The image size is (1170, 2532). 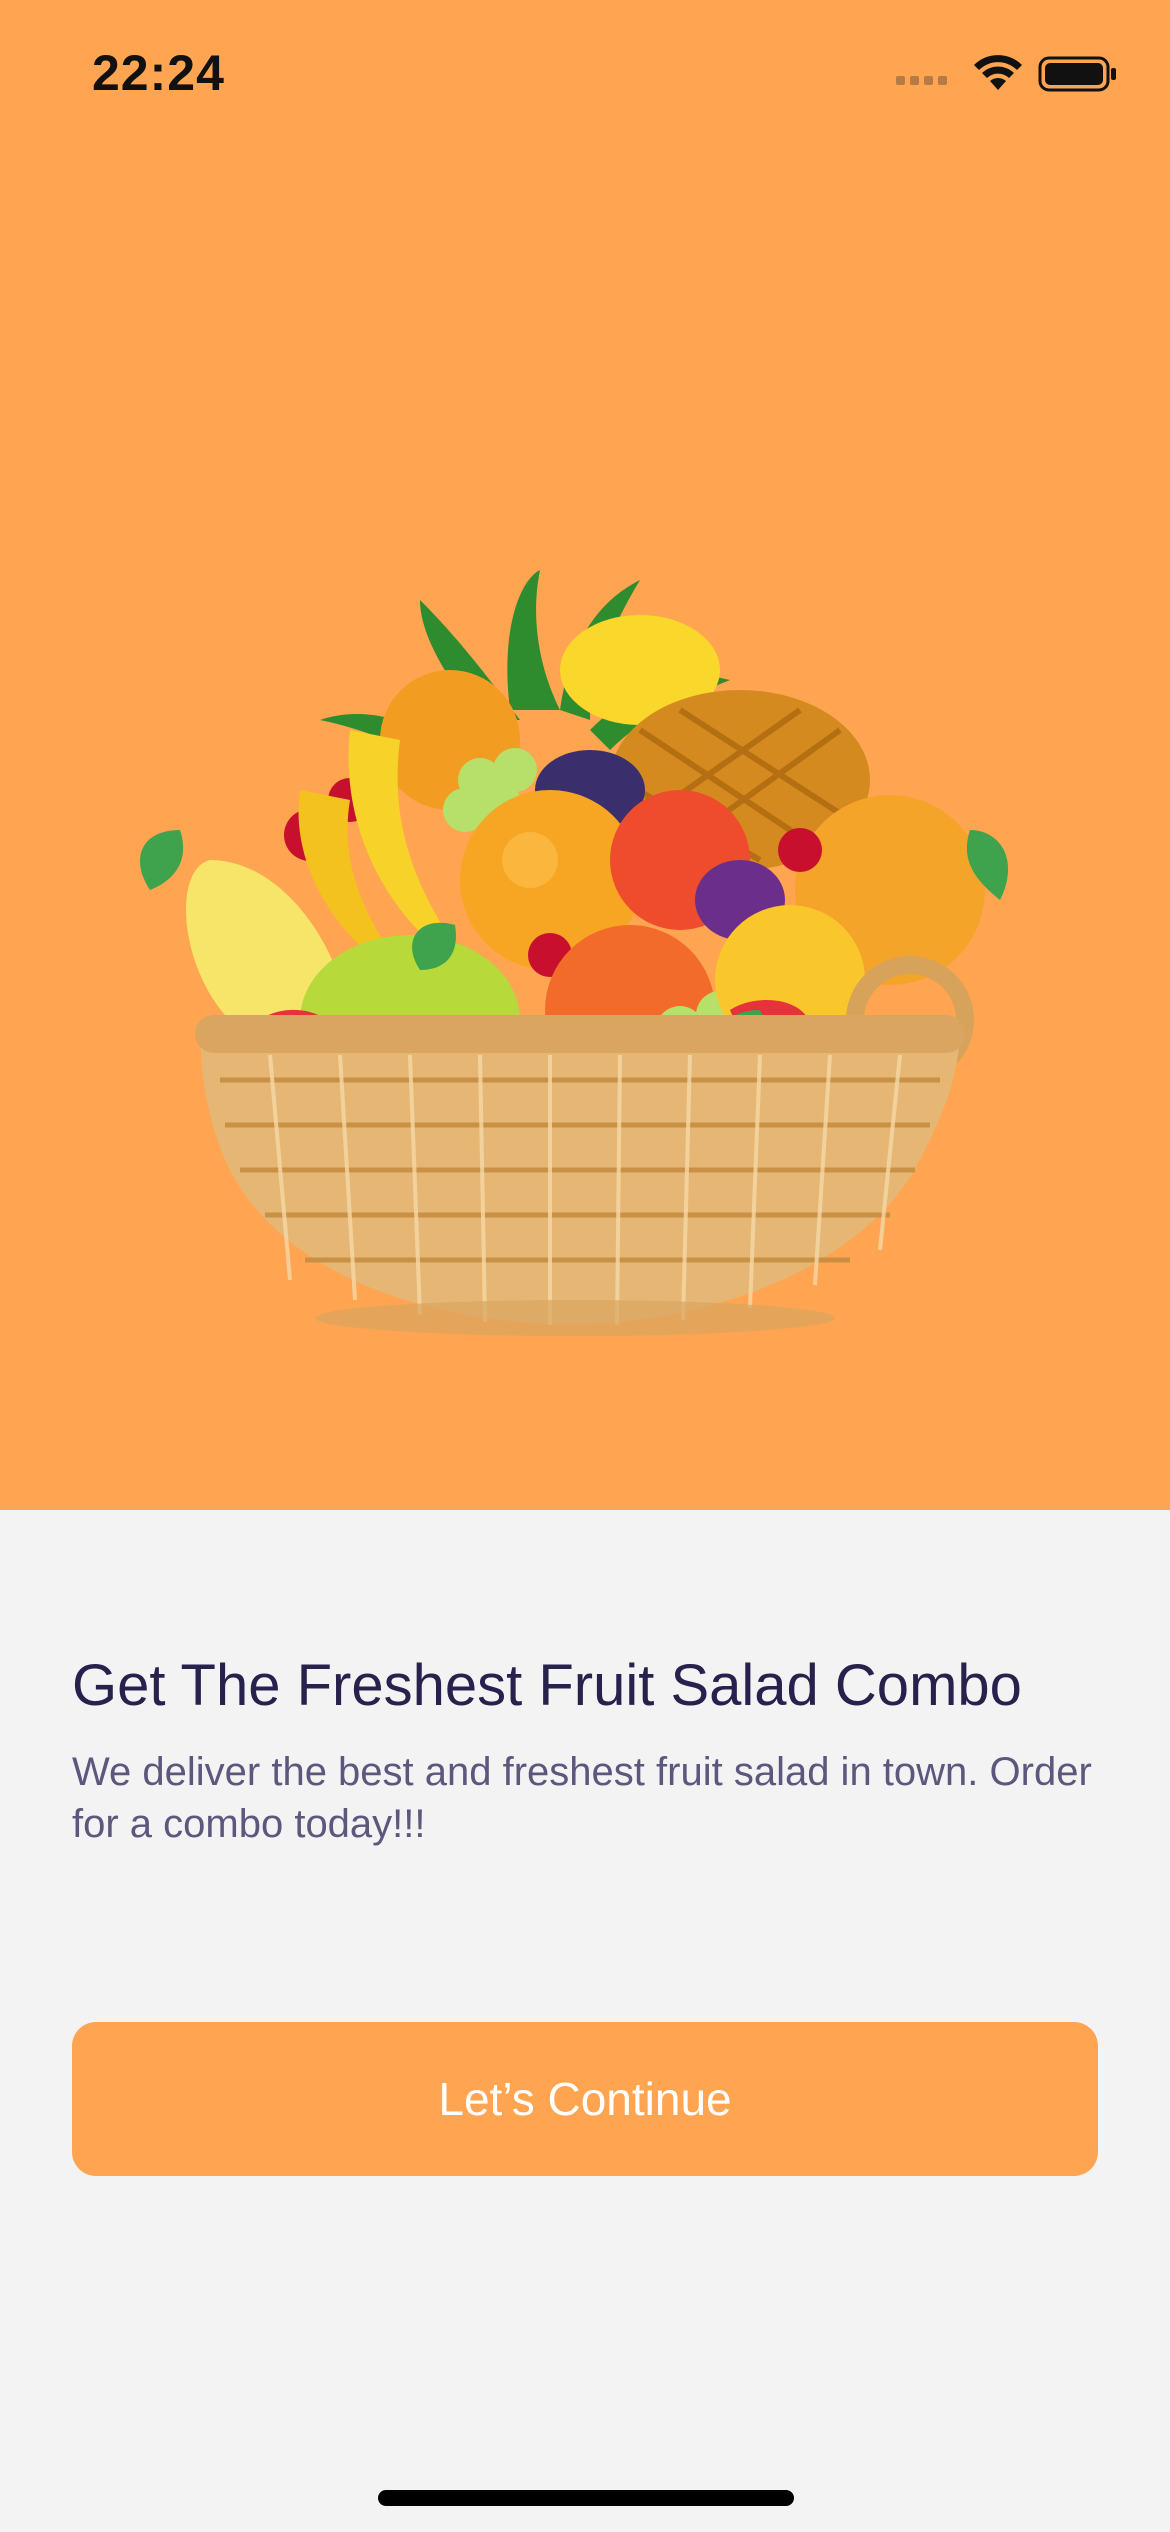 I want to click on continue-button: Let’s Continue, so click(x=585, y=2099).